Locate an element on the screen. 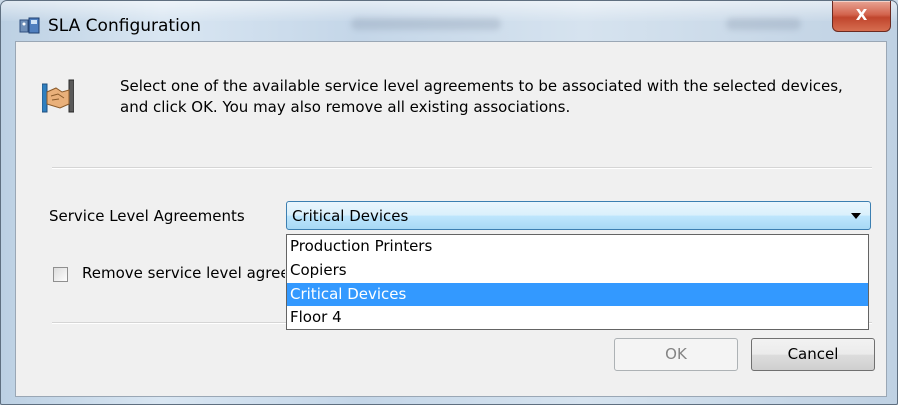 The height and width of the screenshot is (405, 898). chevron-down-icon is located at coordinates (856, 216).